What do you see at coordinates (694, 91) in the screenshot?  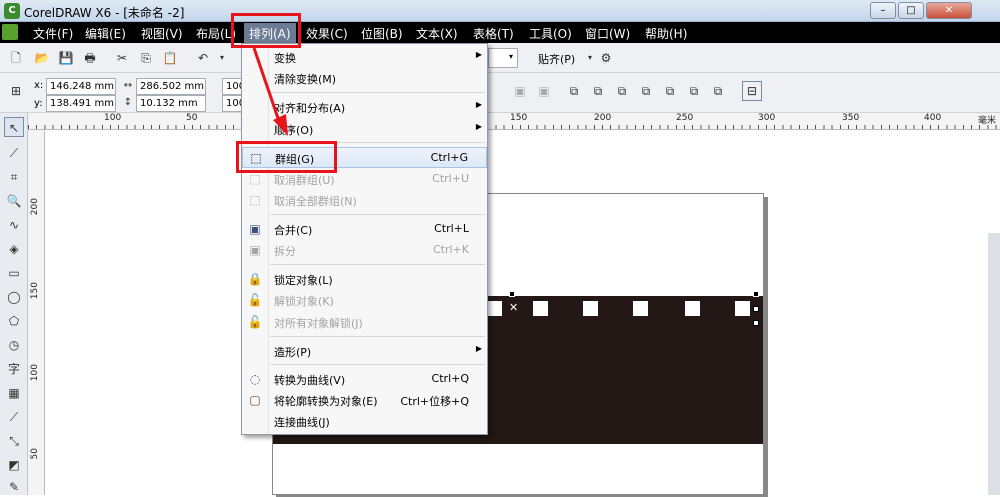 I see `shape-tool-6-icon: ⧉` at bounding box center [694, 91].